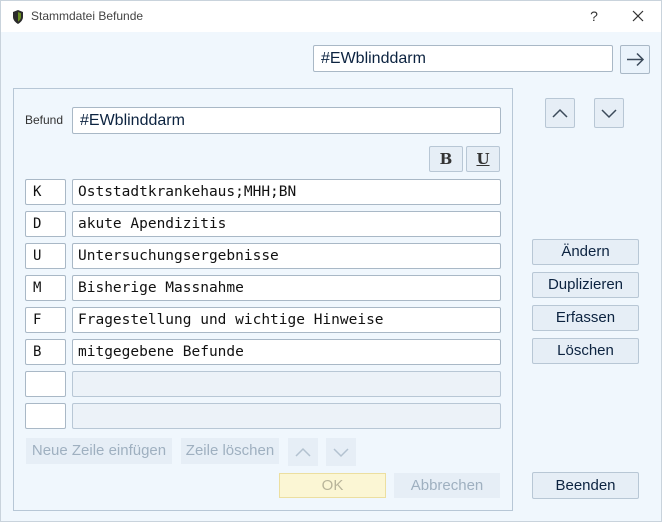  I want to click on go-button, so click(635, 59).